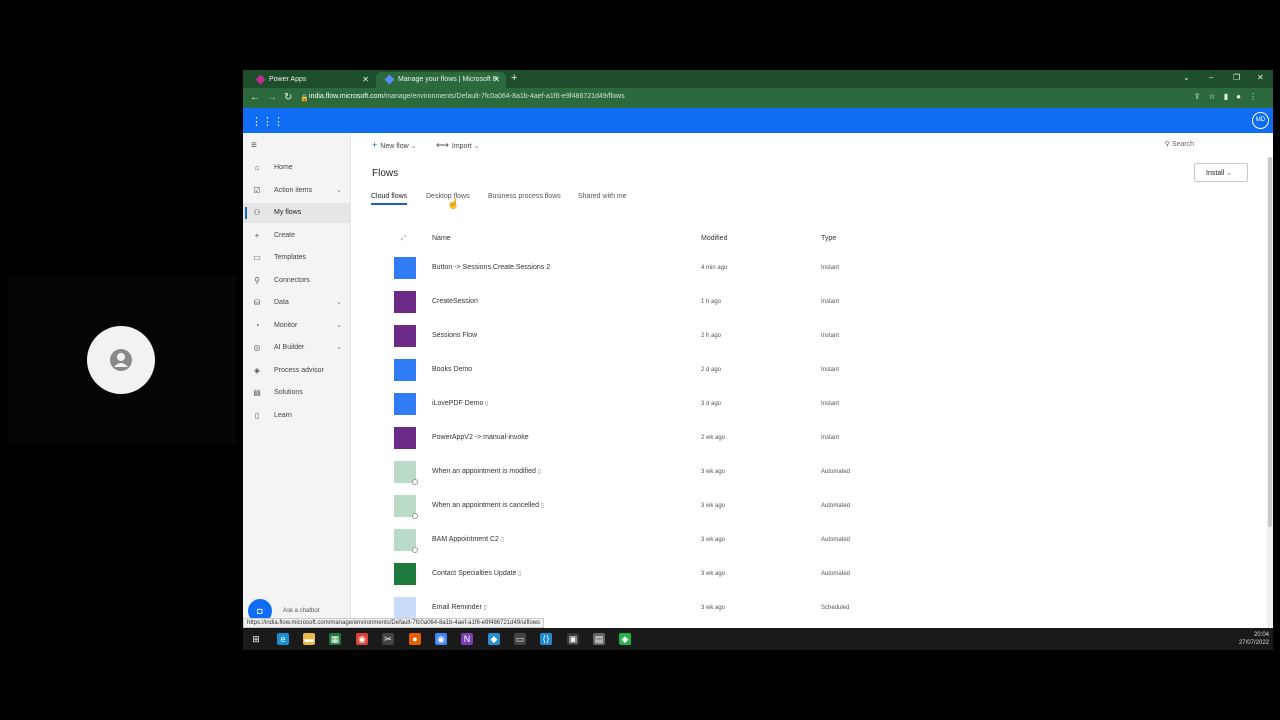 Image resolution: width=1280 pixels, height=720 pixels. I want to click on chat-icon: ◘, so click(260, 611).